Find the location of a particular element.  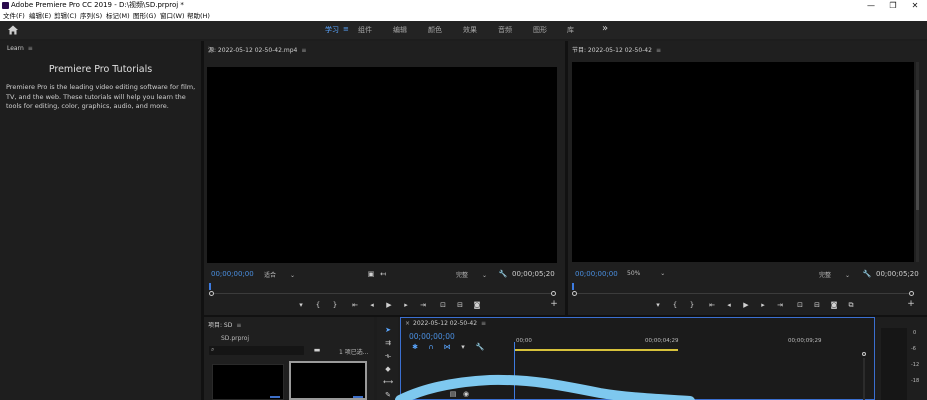

linked-selection-icon: ⋈ is located at coordinates (447, 347).